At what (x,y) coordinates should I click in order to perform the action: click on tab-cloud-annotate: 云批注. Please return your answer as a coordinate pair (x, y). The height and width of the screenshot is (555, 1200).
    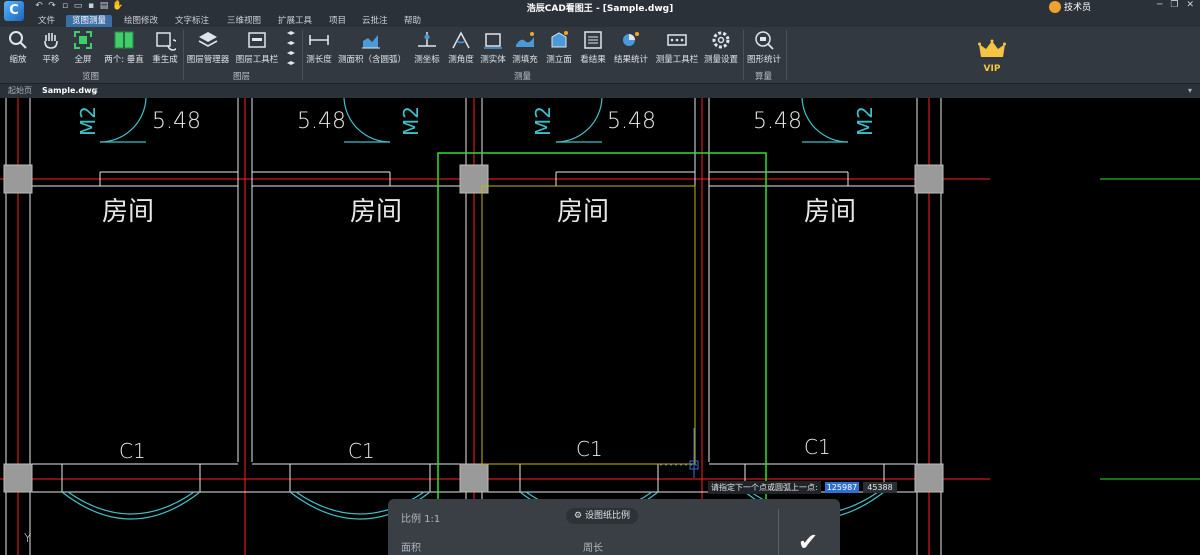
    Looking at the image, I should click on (375, 21).